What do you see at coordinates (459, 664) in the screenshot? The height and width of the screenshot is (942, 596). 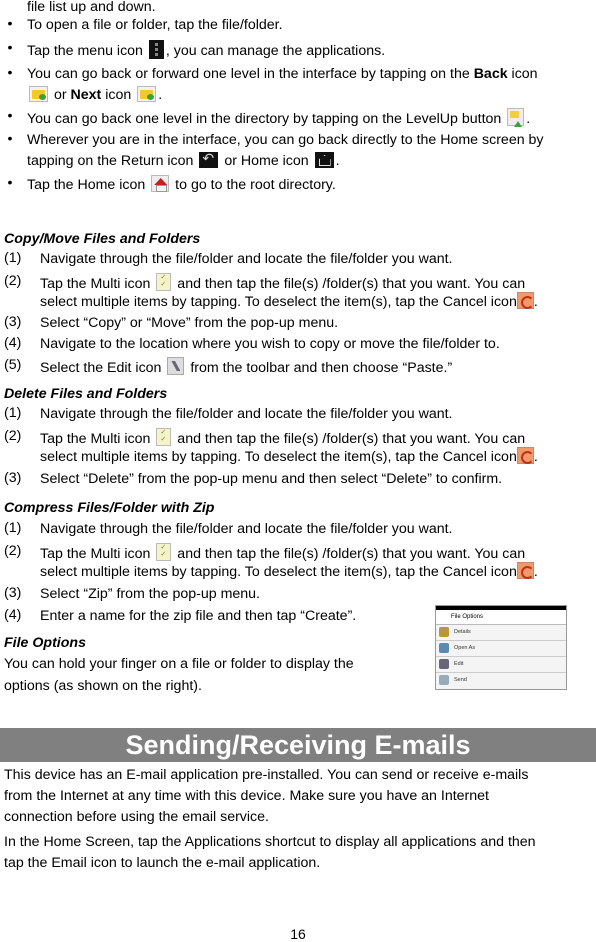 I see `popup-item-label: Edit` at bounding box center [459, 664].